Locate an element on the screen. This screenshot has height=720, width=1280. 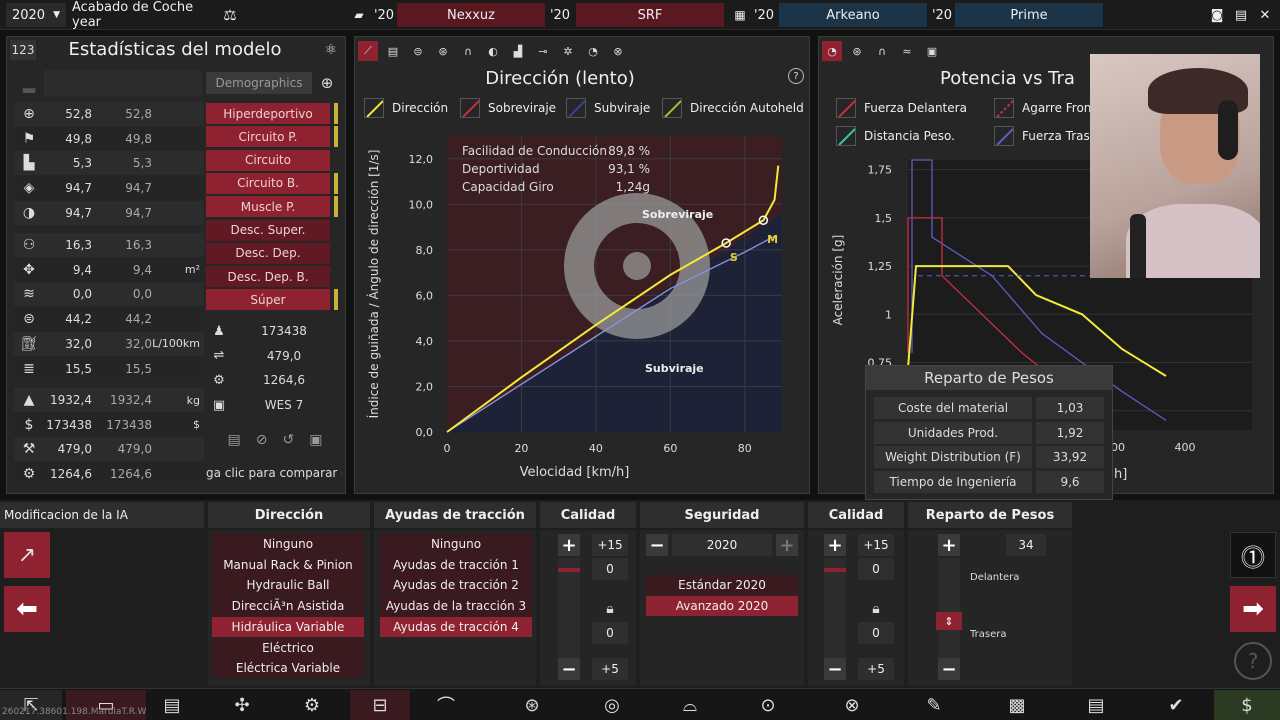
weight-minus-button: − is located at coordinates (949, 669).